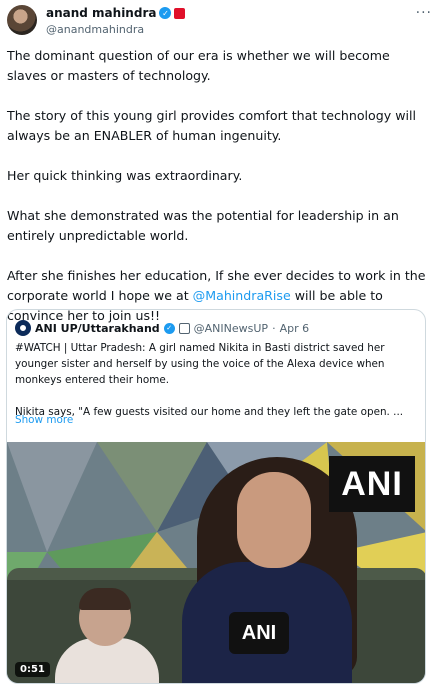  I want to click on author-avatar, so click(22, 20).